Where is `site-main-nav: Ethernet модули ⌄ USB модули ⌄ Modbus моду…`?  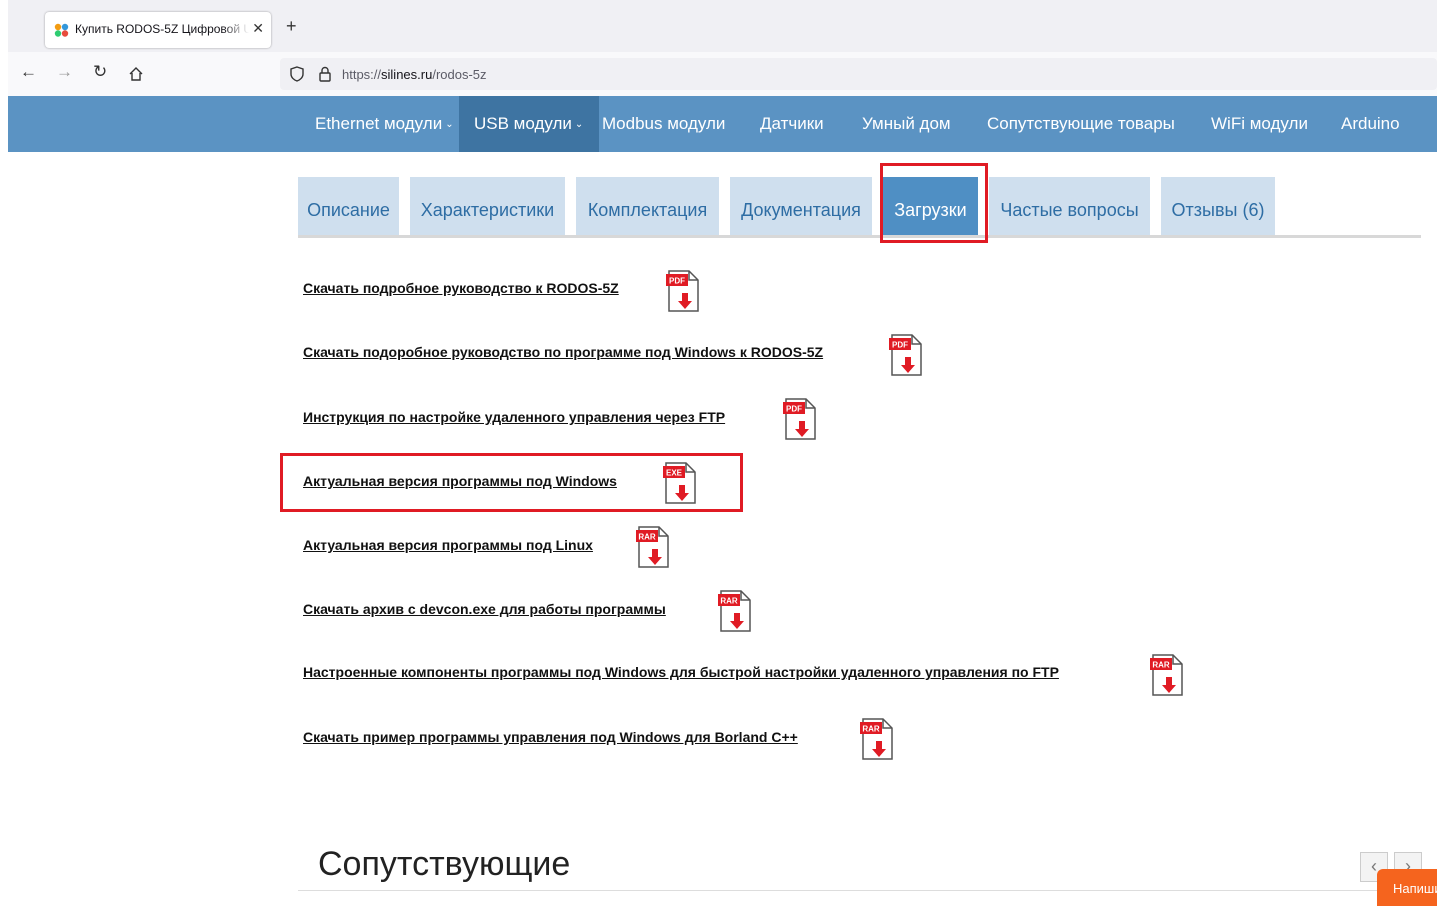 site-main-nav: Ethernet модули ⌄ USB модули ⌄ Modbus моду… is located at coordinates (722, 124).